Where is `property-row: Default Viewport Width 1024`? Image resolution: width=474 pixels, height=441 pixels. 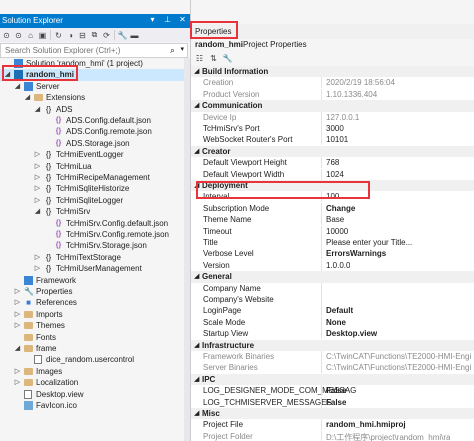
property-row: Default Viewport Width 1024 is located at coordinates (332, 174).